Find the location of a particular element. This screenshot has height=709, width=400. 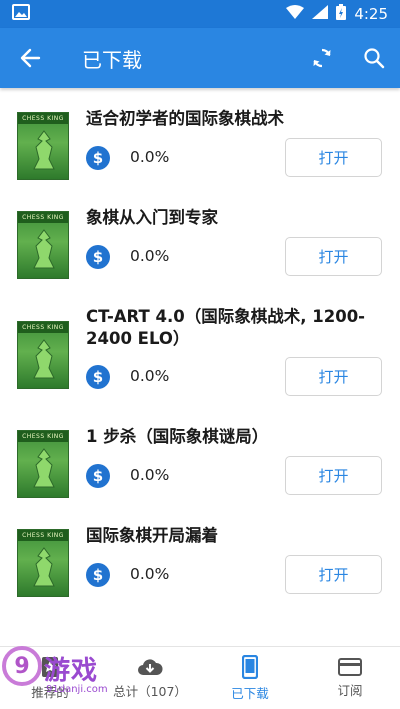

nav-label: 推荐的 is located at coordinates (50, 692).